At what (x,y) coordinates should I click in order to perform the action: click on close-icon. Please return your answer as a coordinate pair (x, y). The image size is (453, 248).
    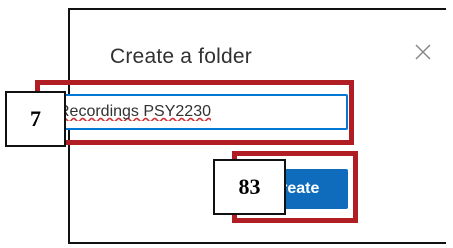
    Looking at the image, I should click on (423, 52).